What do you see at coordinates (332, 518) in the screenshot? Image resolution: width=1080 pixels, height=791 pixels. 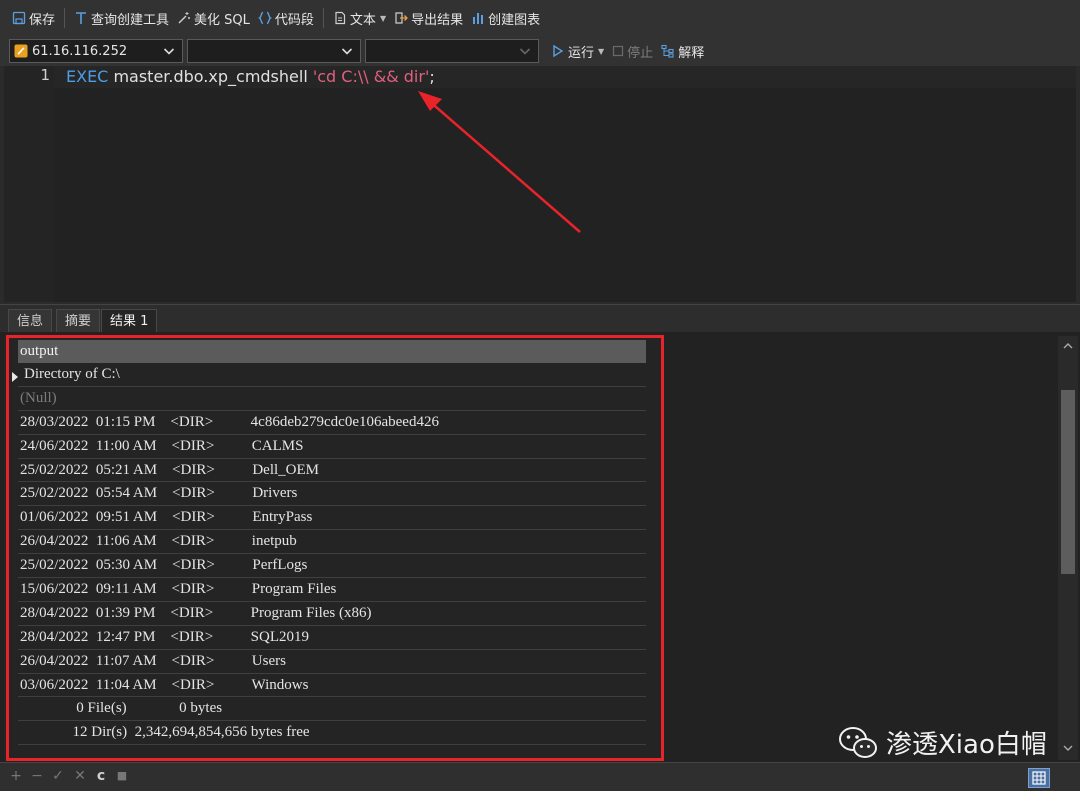 I see `table-row: 01/06/2022 09:51 AM <DIR> EntryPass` at bounding box center [332, 518].